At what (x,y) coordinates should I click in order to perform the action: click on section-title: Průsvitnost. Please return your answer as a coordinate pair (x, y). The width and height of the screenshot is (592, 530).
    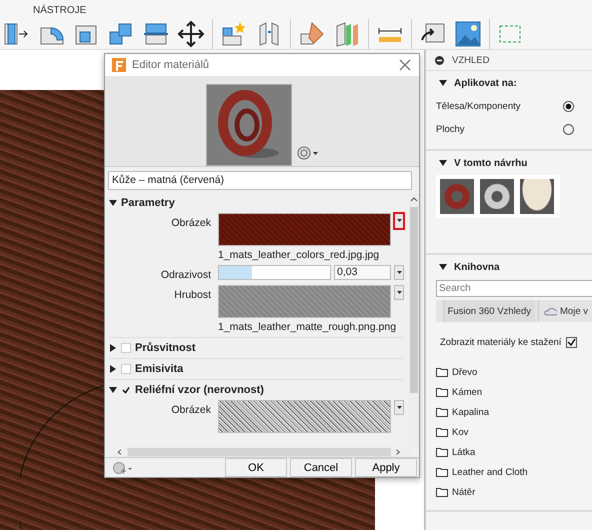
    Looking at the image, I should click on (165, 348).